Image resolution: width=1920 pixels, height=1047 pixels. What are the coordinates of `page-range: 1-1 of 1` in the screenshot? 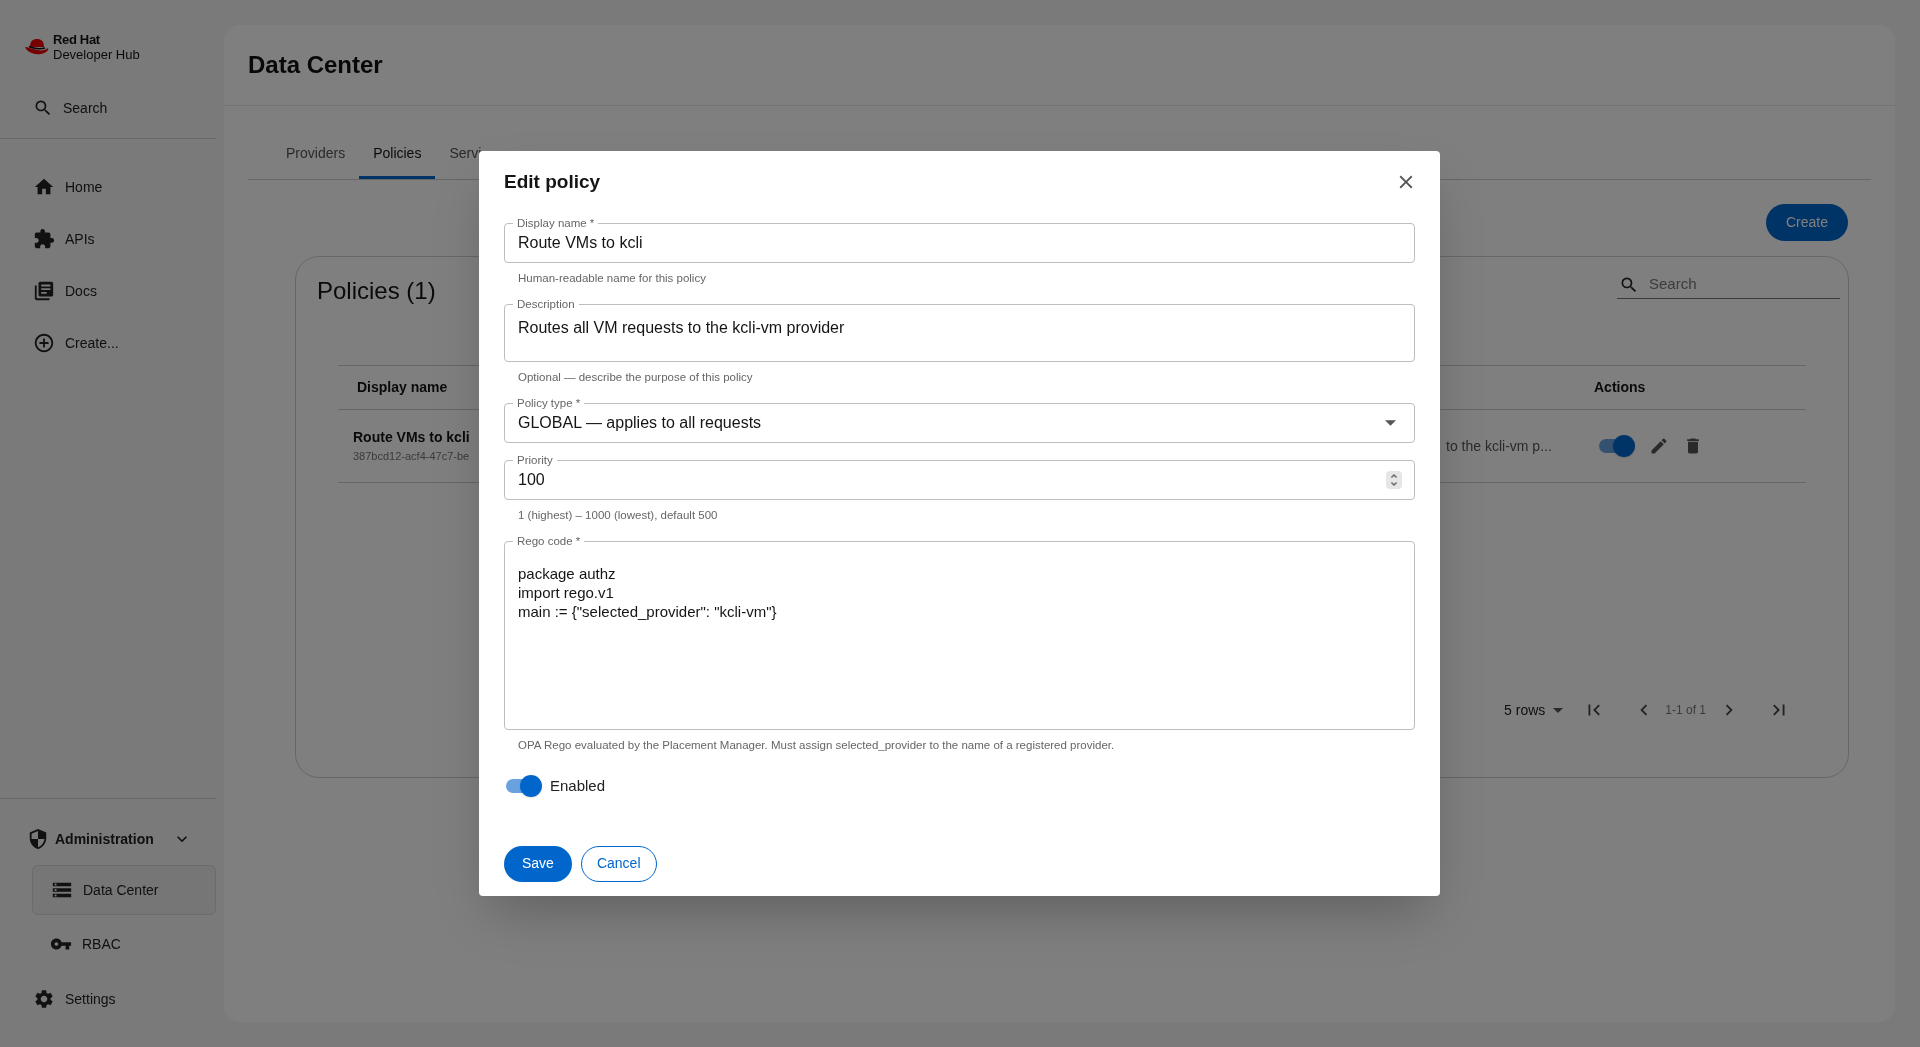 It's located at (1685, 710).